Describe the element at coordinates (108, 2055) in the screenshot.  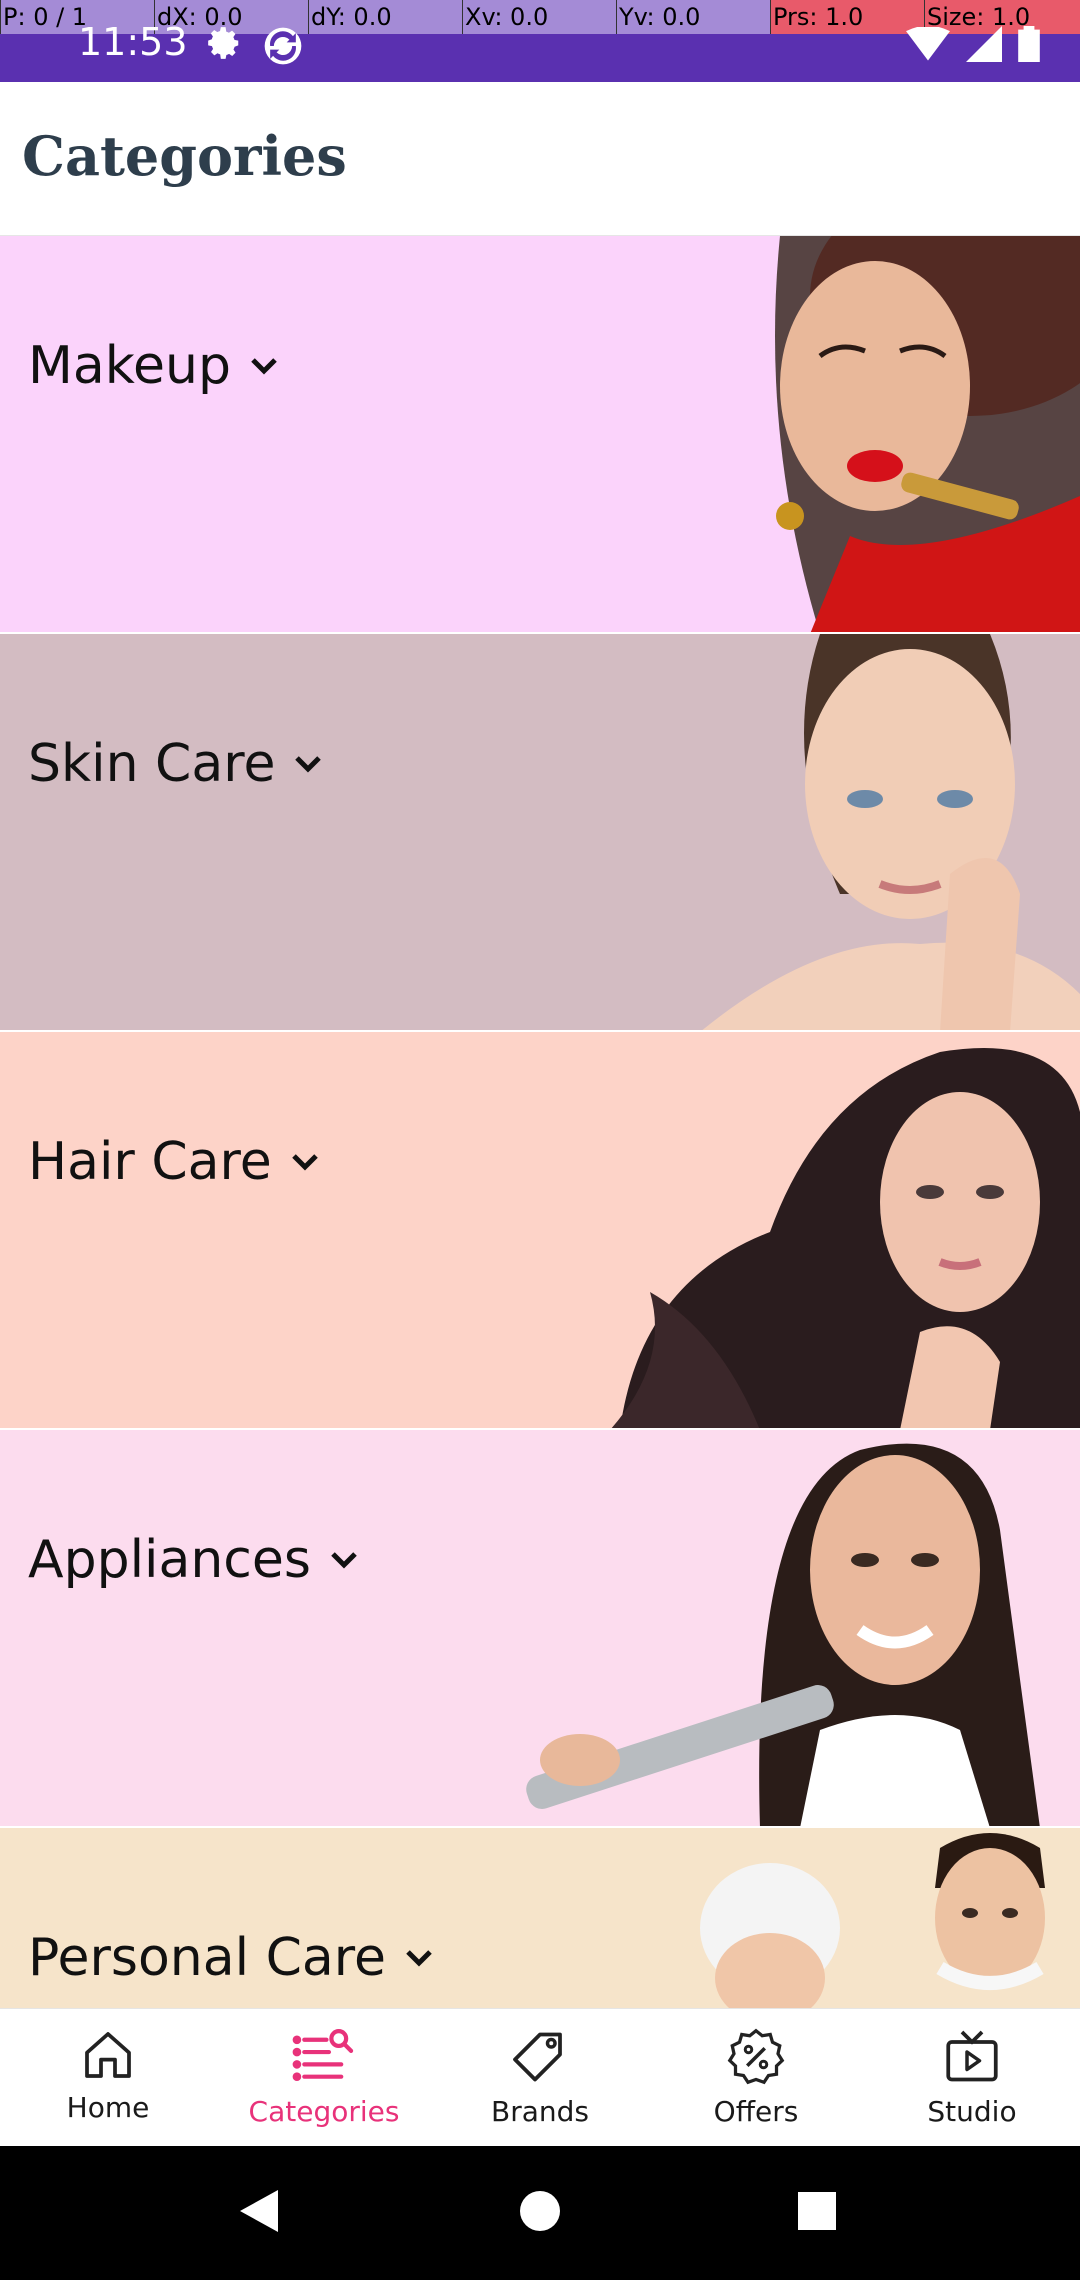
I see `home-icon` at that location.